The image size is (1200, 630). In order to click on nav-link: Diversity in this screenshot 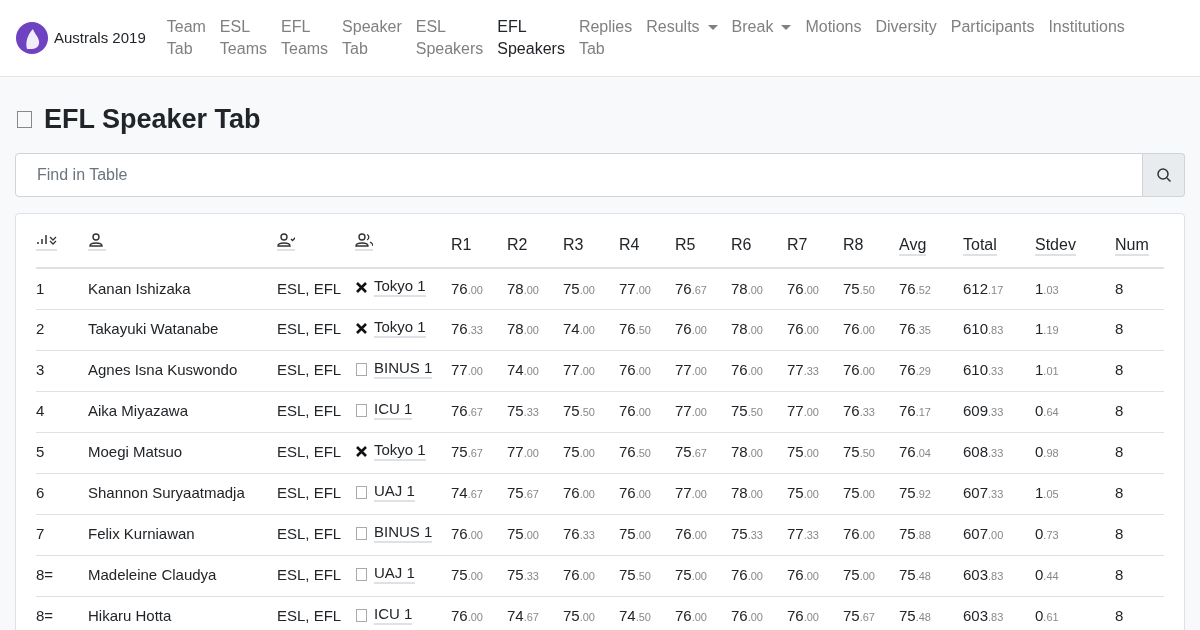, I will do `click(906, 27)`.